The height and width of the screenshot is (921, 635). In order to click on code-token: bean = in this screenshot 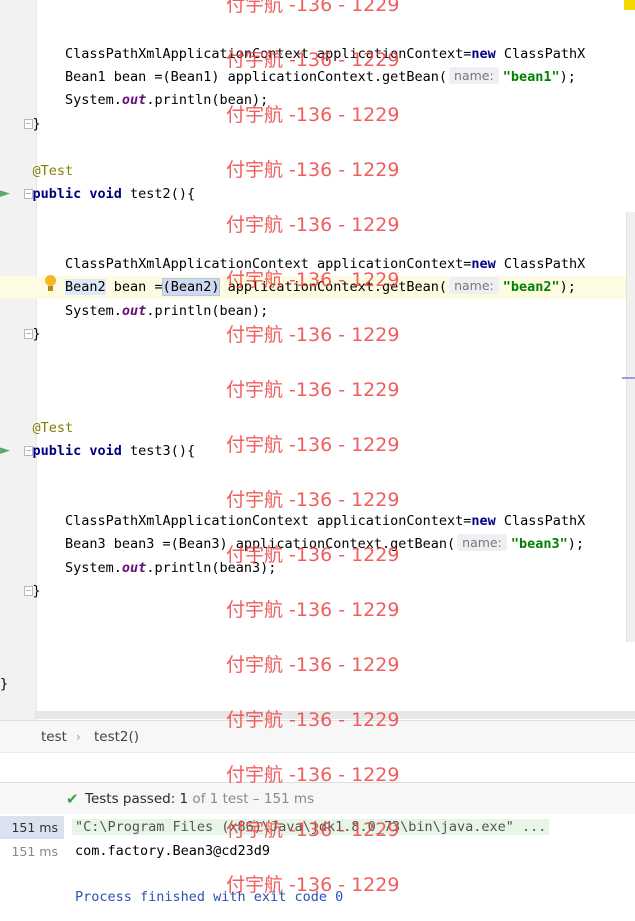, I will do `click(134, 287)`.